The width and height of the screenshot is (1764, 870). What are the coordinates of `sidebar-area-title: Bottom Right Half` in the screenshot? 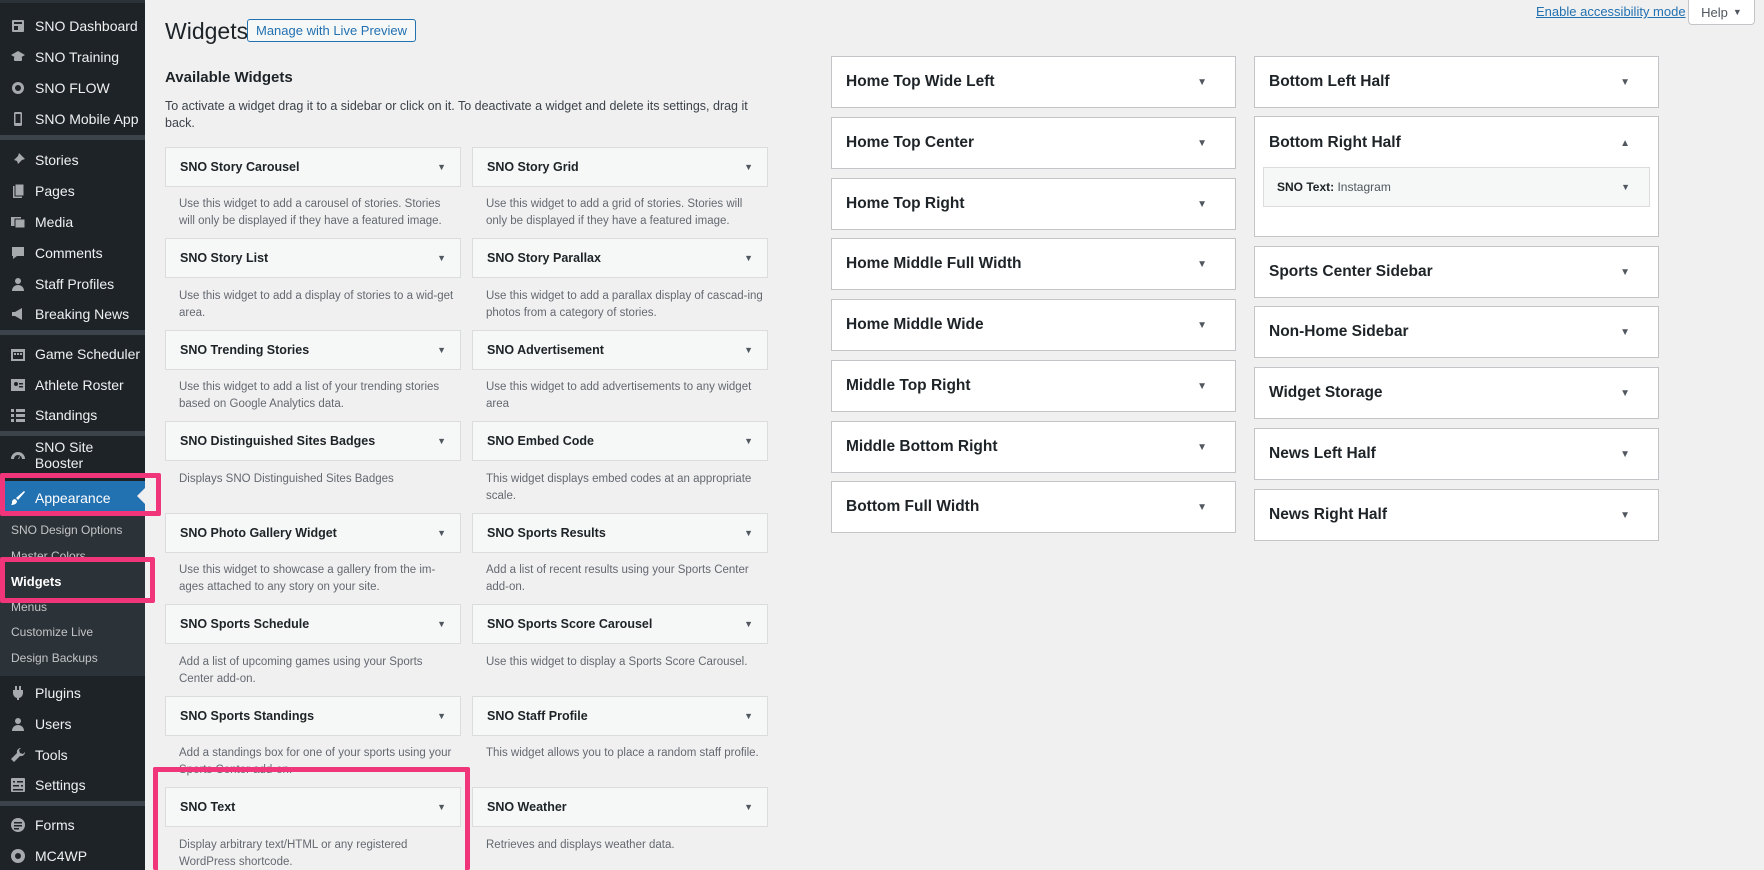 It's located at (1335, 142).